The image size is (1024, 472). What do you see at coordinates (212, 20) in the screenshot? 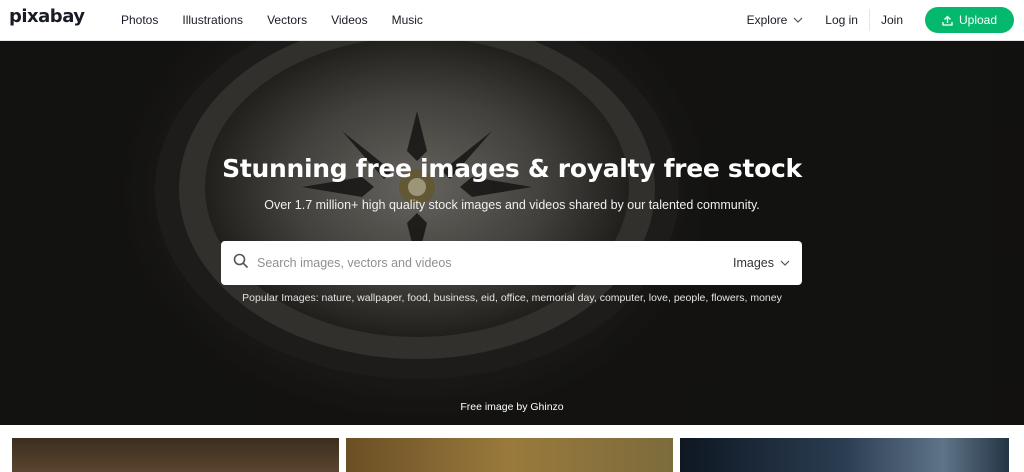
I see `nav-illustrations: Illustrations` at bounding box center [212, 20].